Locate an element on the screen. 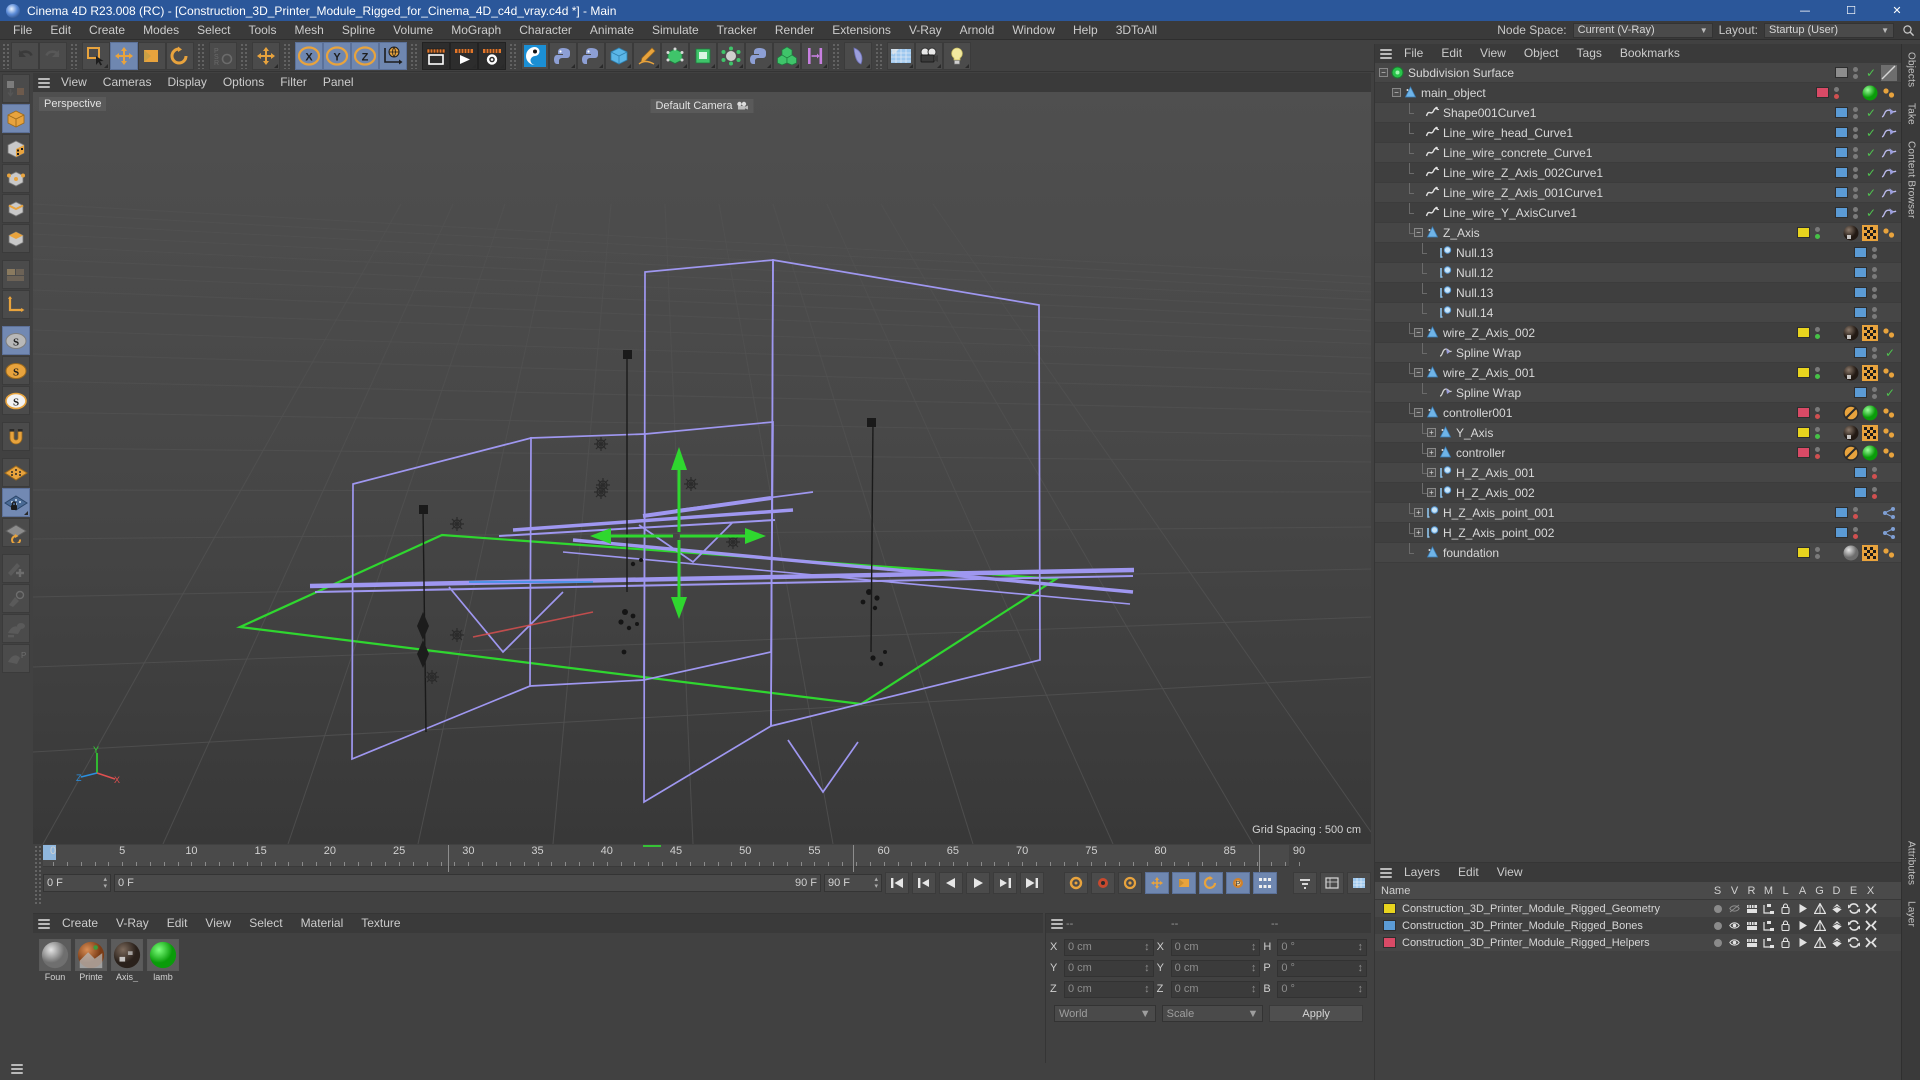 This screenshot has width=1920, height=1080. coordinate-mode-dropdown: Scale ▼ is located at coordinates (1212, 1013).